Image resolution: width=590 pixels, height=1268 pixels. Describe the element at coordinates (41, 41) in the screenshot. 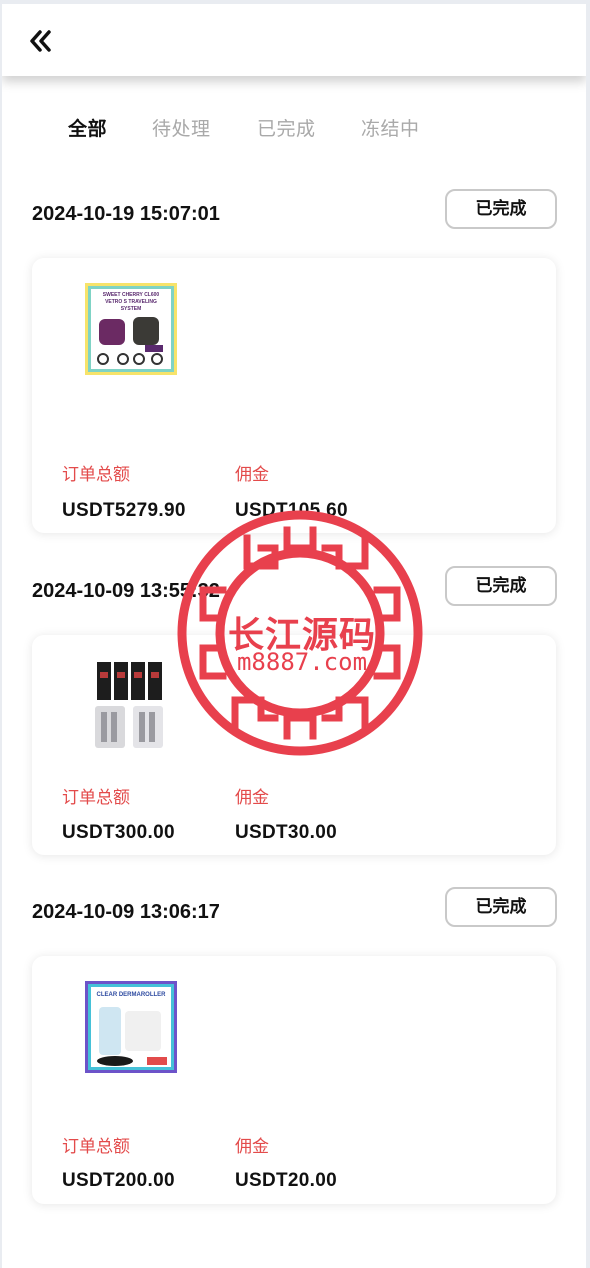

I see `double-chevron-left-icon` at that location.